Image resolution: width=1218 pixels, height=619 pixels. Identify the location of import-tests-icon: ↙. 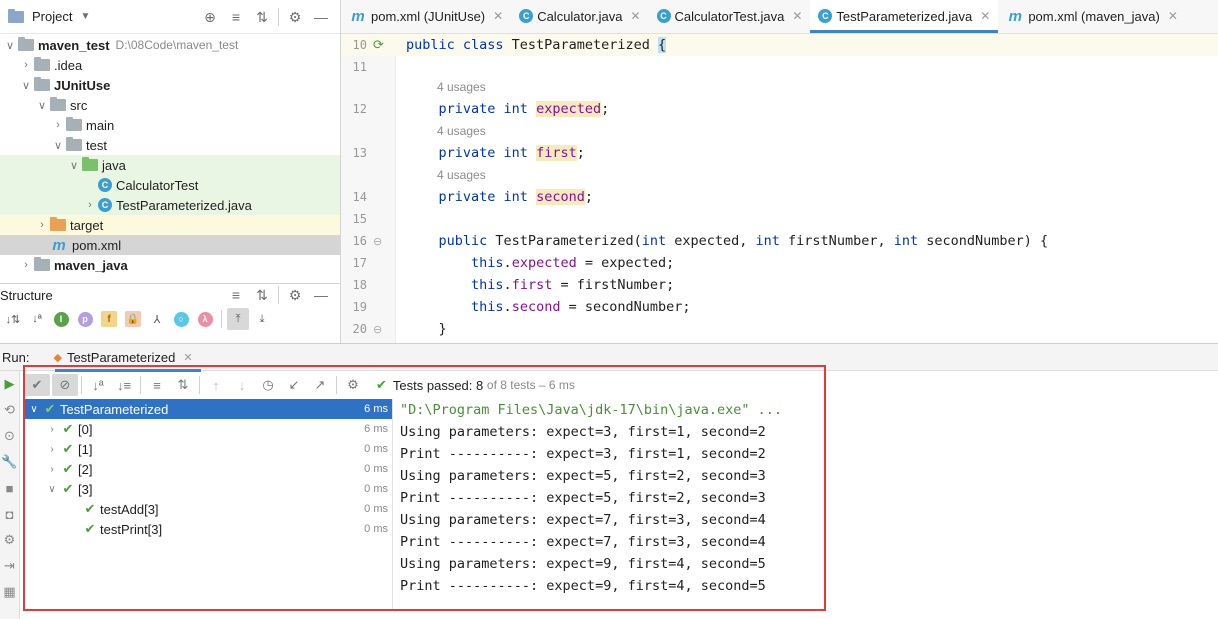
(294, 385).